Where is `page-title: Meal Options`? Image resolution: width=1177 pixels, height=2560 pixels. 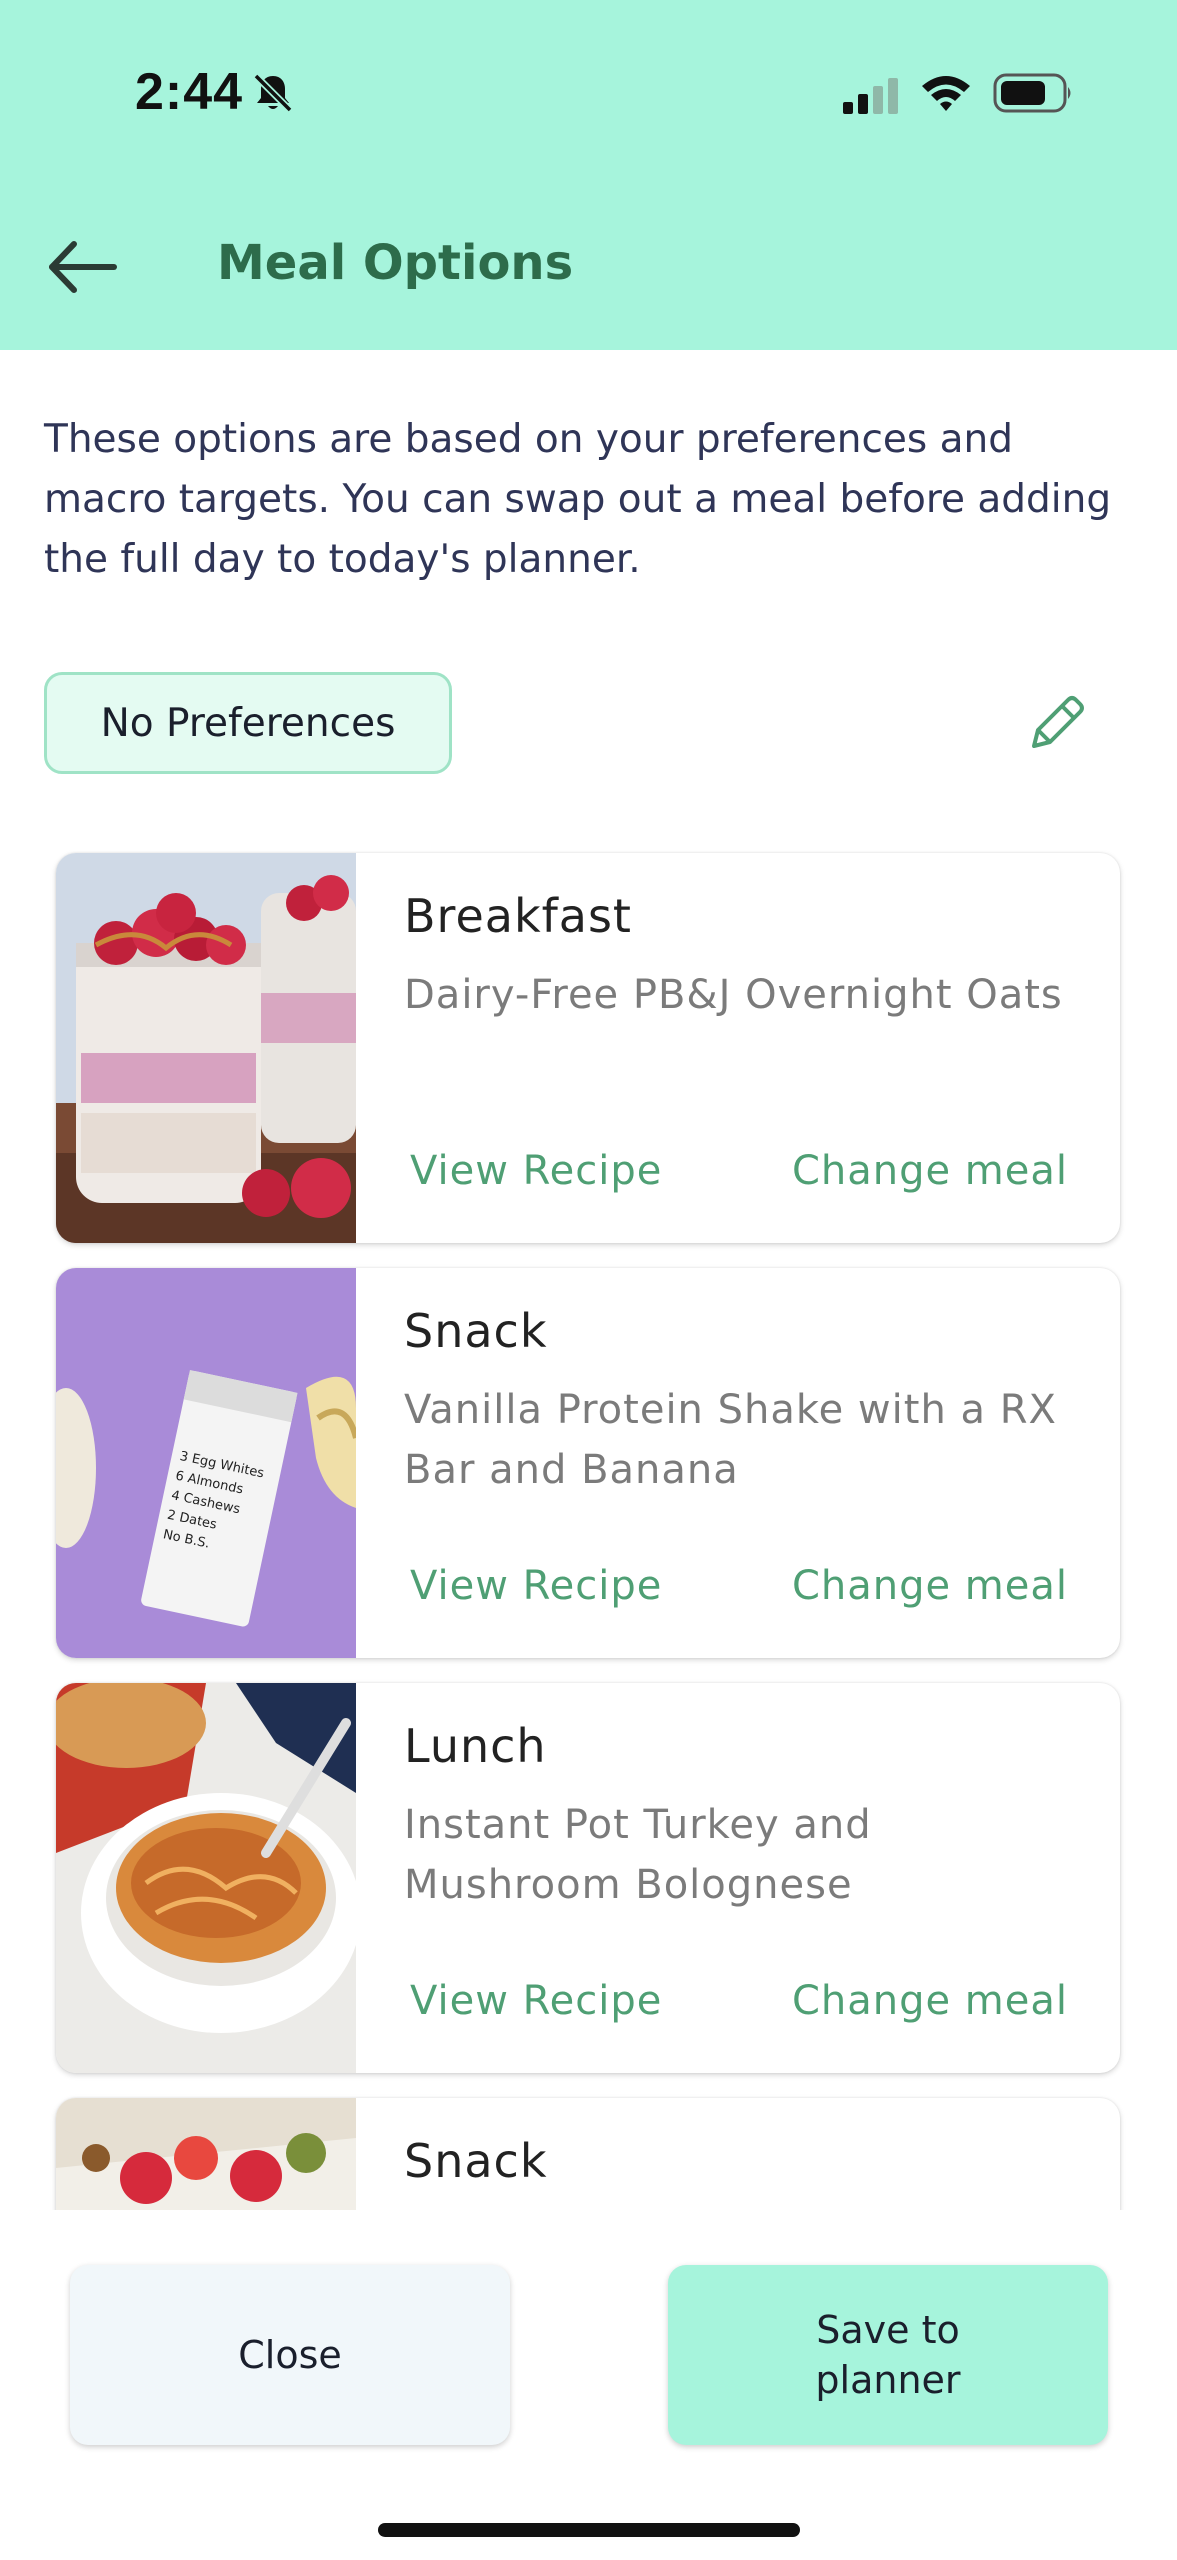 page-title: Meal Options is located at coordinates (395, 263).